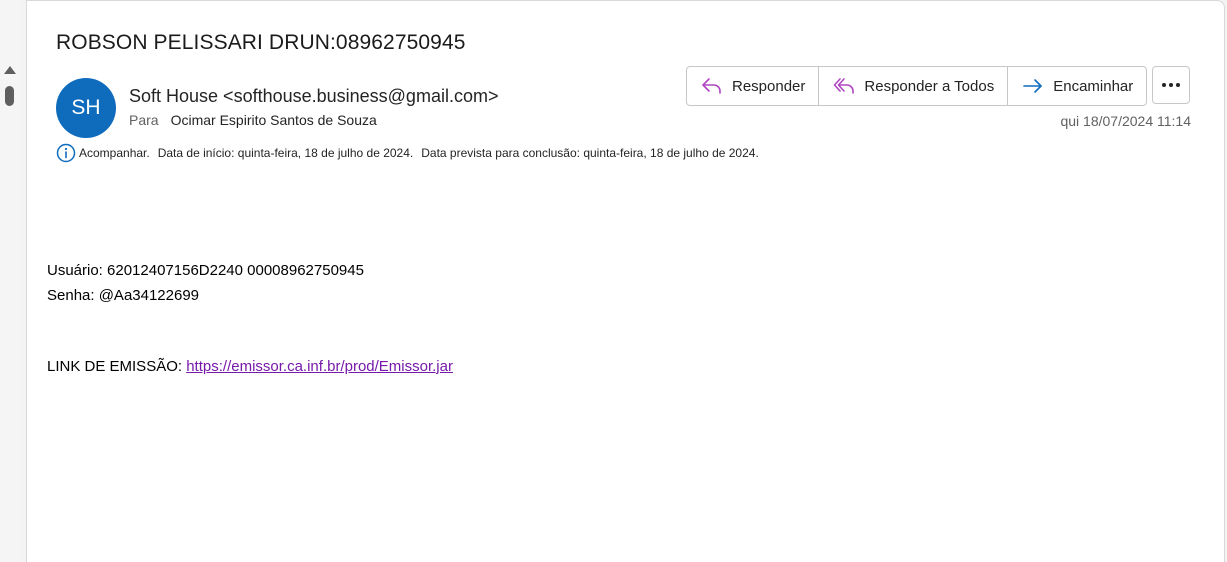  I want to click on more-icon, so click(1171, 85).